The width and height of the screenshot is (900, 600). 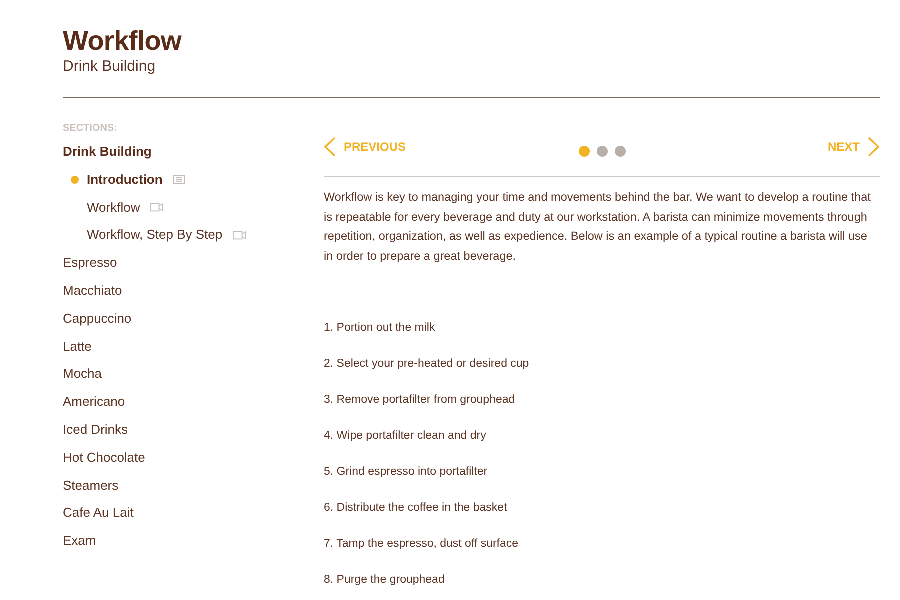 What do you see at coordinates (97, 318) in the screenshot?
I see `sidebar-item: Cappuccino` at bounding box center [97, 318].